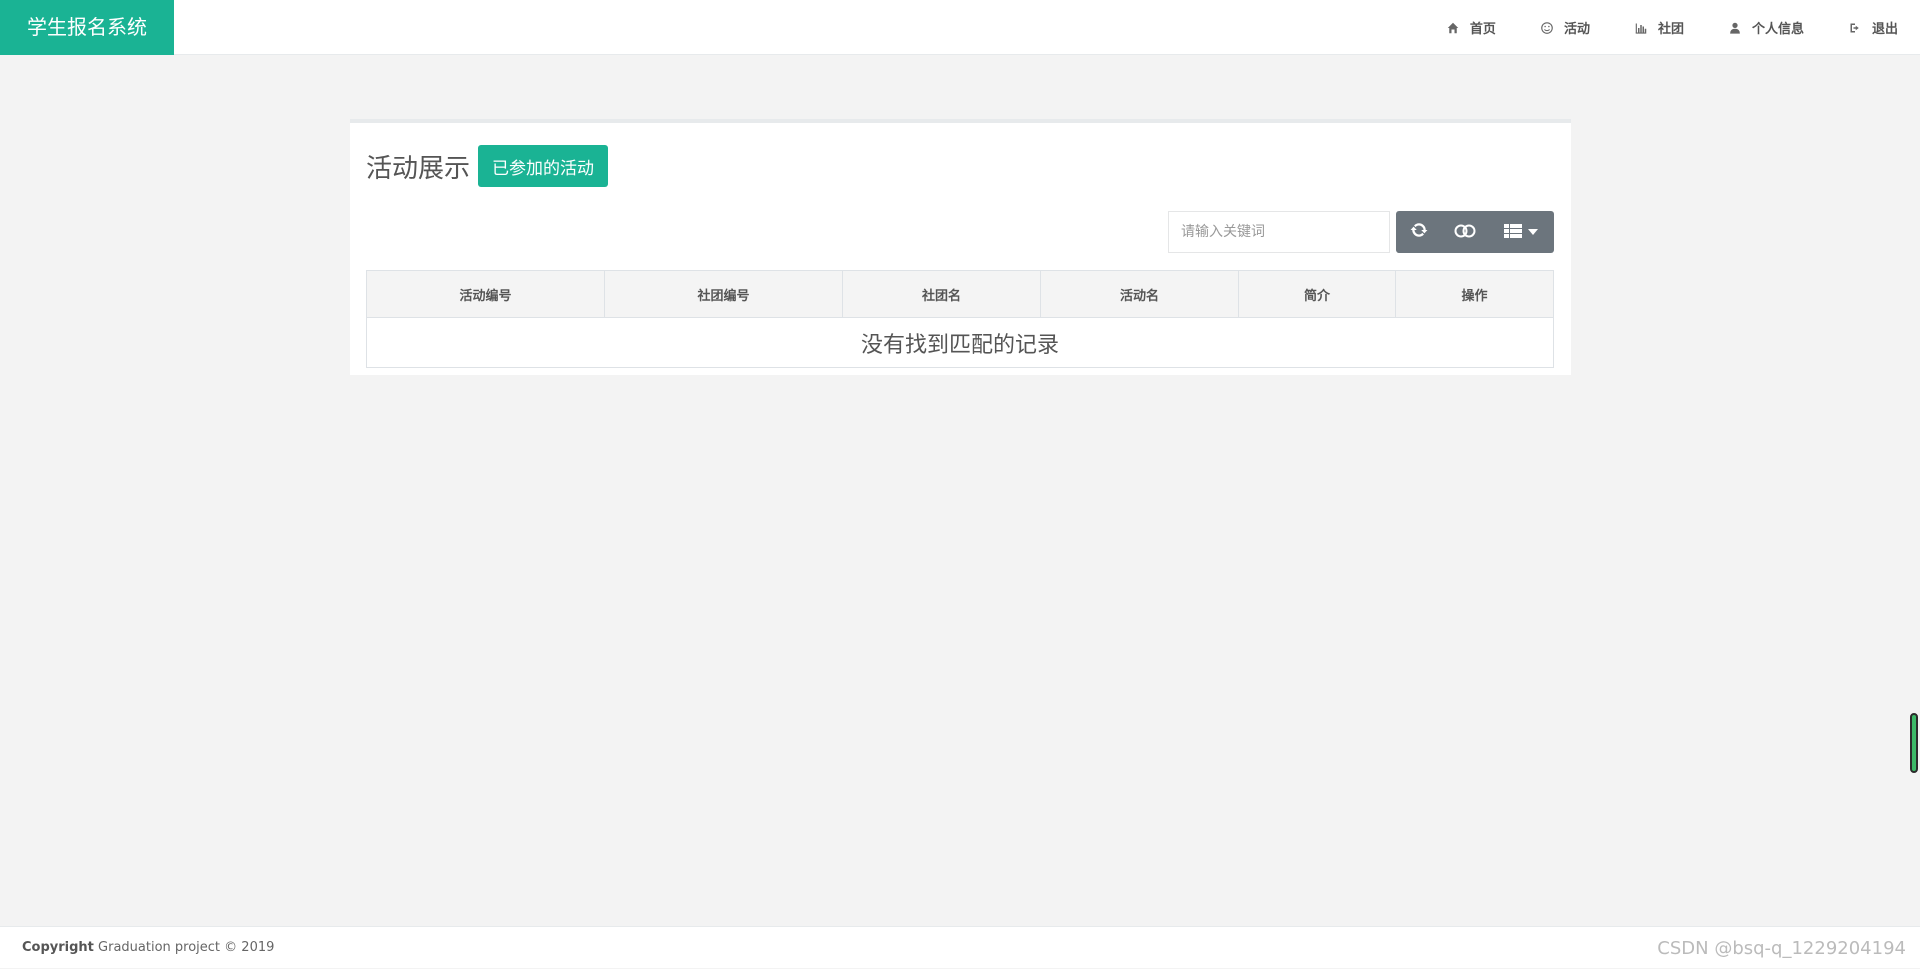 The width and height of the screenshot is (1920, 969). I want to click on refresh-button, so click(1419, 232).